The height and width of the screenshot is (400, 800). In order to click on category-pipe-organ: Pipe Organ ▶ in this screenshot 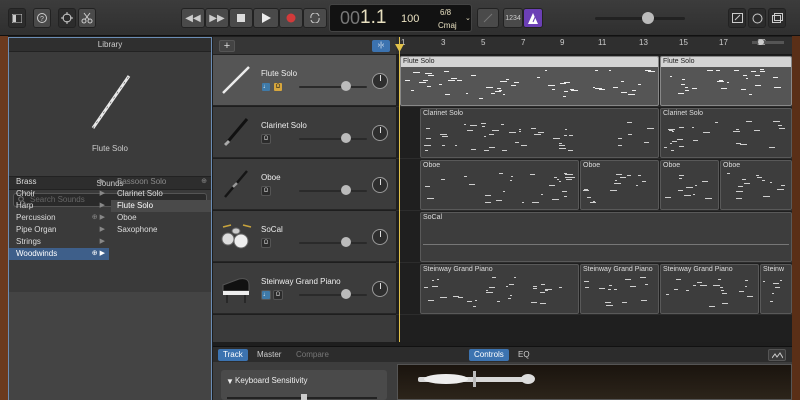, I will do `click(59, 230)`.